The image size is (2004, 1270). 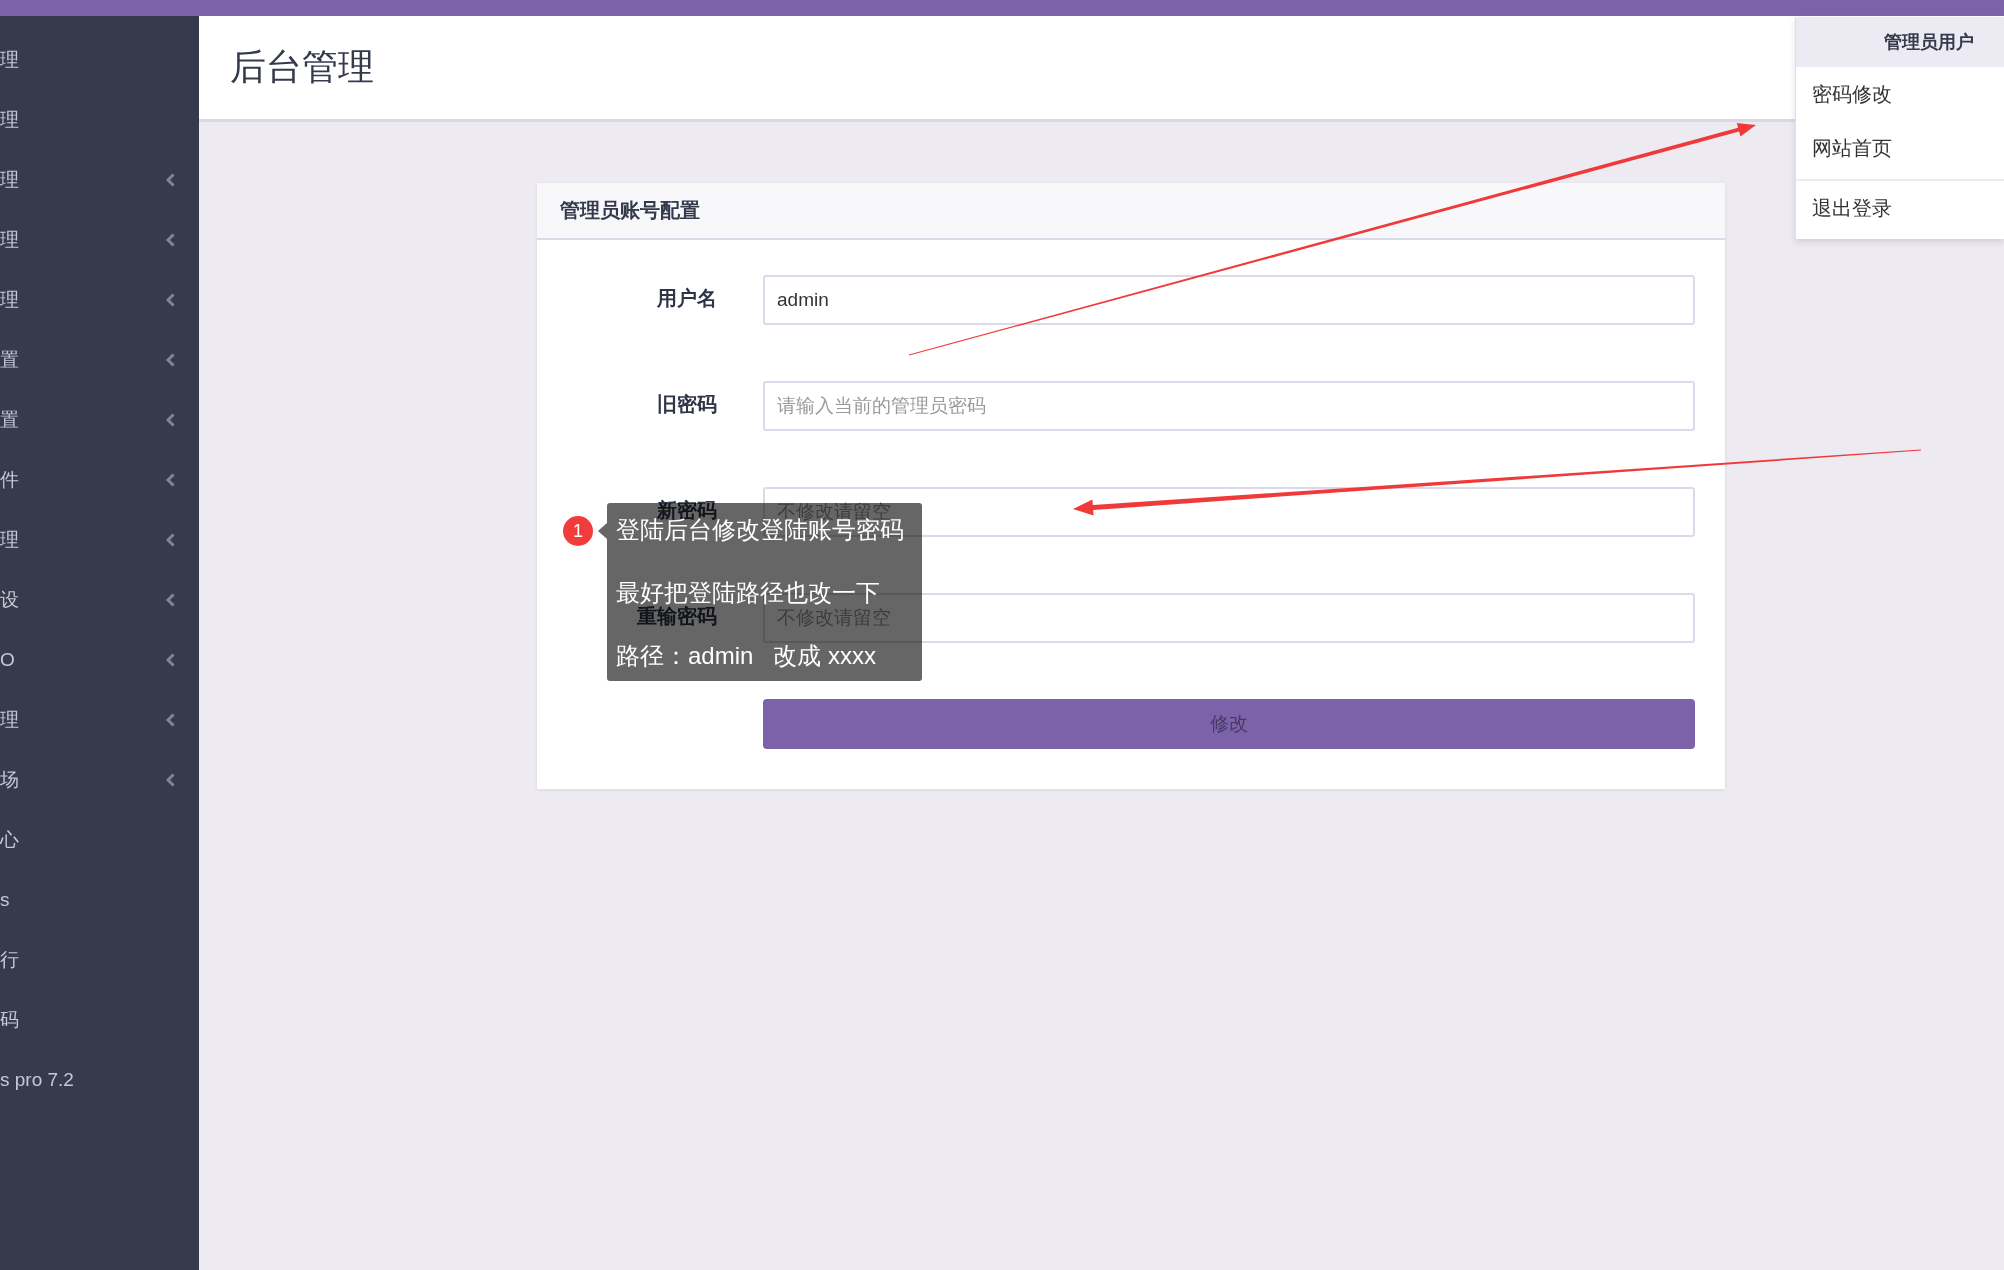 What do you see at coordinates (1900, 208) in the screenshot?
I see `menu-item: 退出登录` at bounding box center [1900, 208].